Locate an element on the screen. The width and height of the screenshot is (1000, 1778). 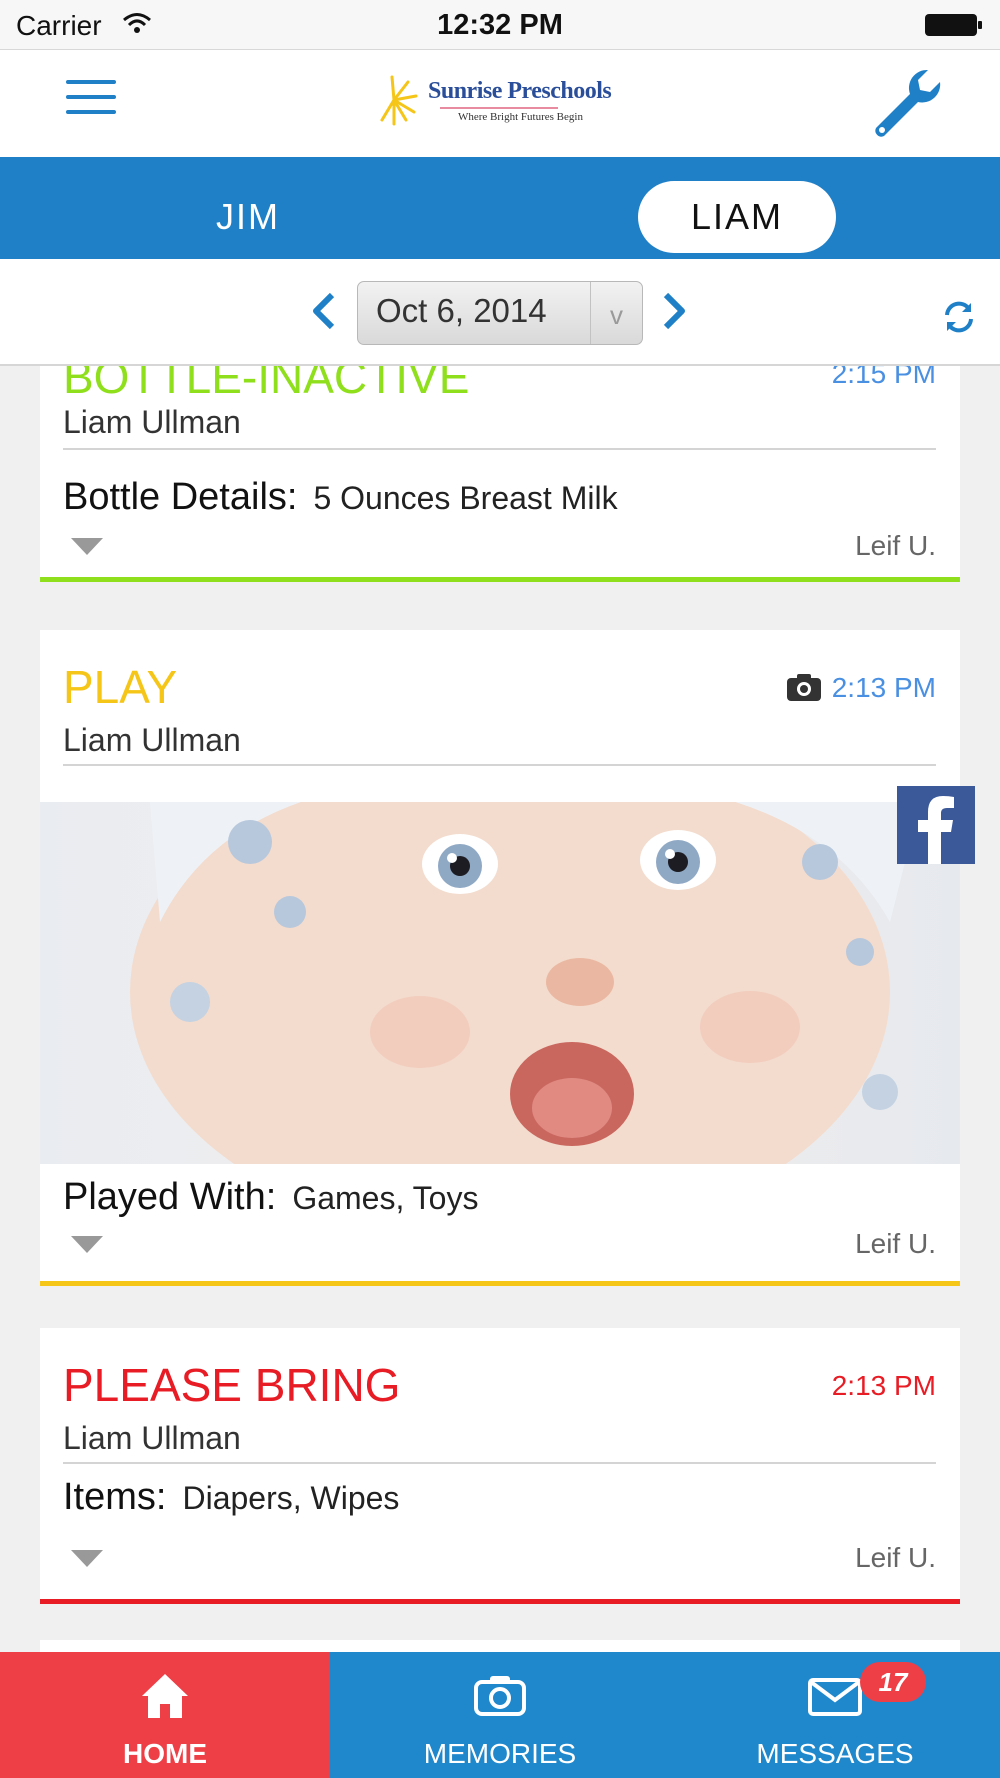
detail-label: Items: is located at coordinates (115, 1497).